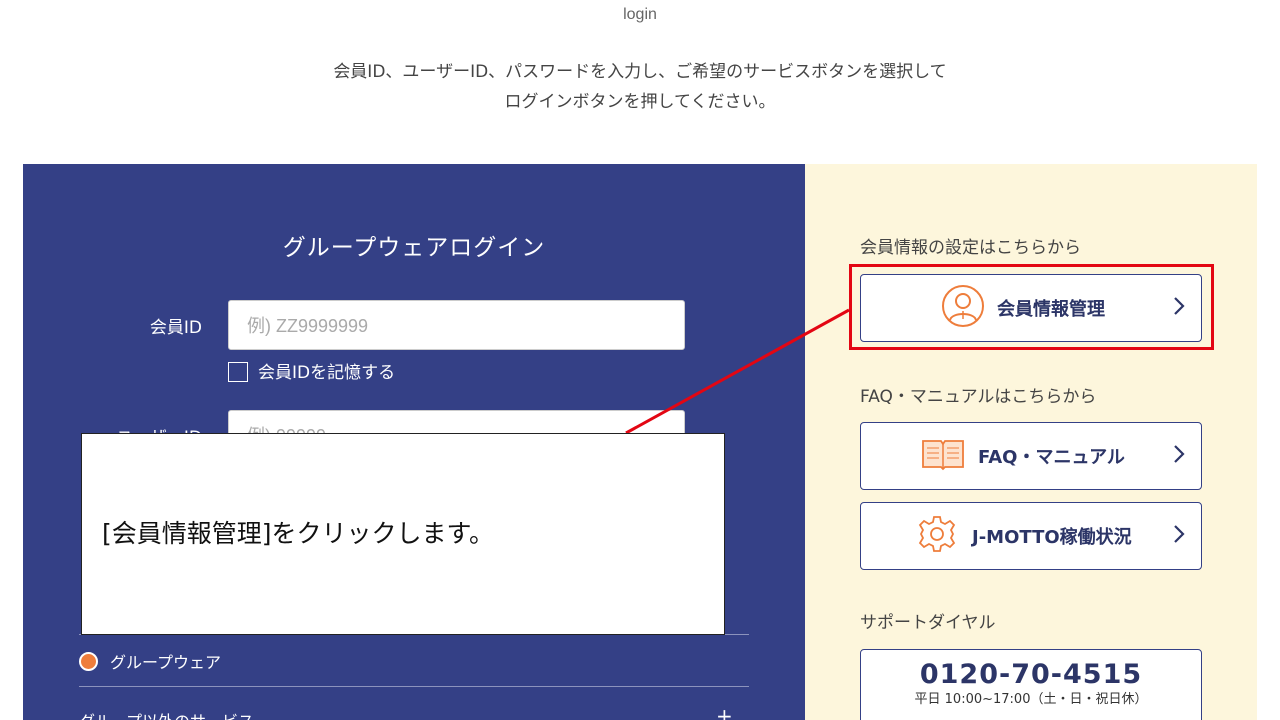 Image resolution: width=1280 pixels, height=720 pixels. I want to click on jmotto-status-button-label: J-MOTTO稼働状況, so click(1052, 537).